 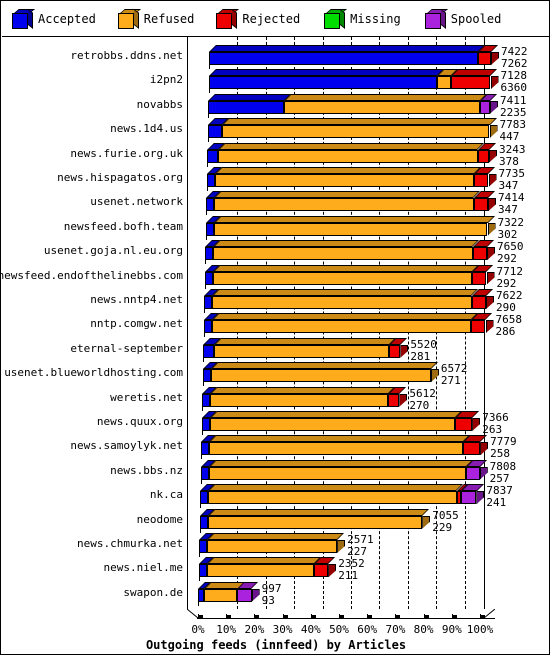 What do you see at coordinates (123, 226) in the screenshot?
I see `y-axis-label: newsfeed.bofh.team` at bounding box center [123, 226].